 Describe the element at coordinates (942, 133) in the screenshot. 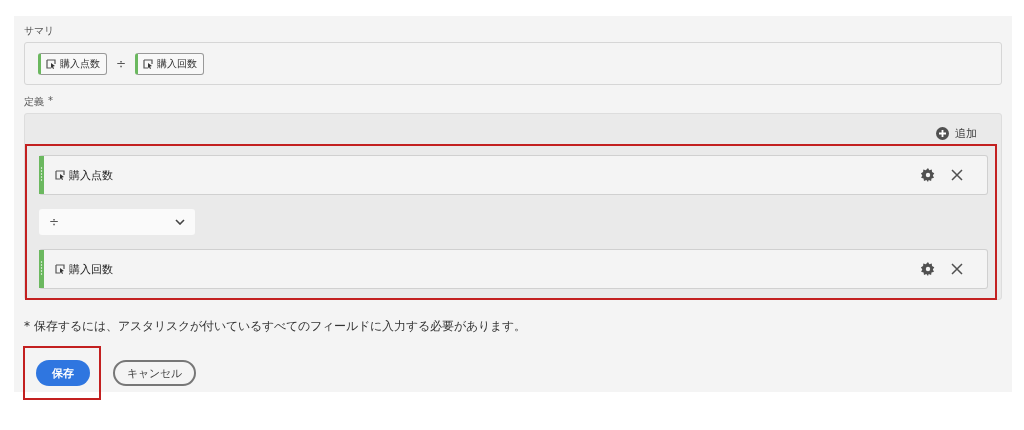

I see `plus-circle-icon` at that location.